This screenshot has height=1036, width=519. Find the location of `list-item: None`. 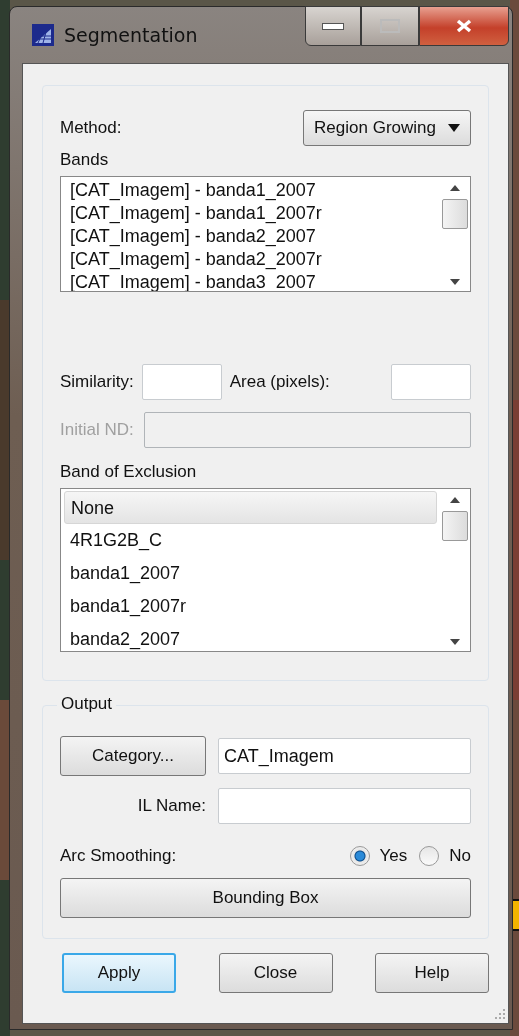

list-item: None is located at coordinates (250, 507).